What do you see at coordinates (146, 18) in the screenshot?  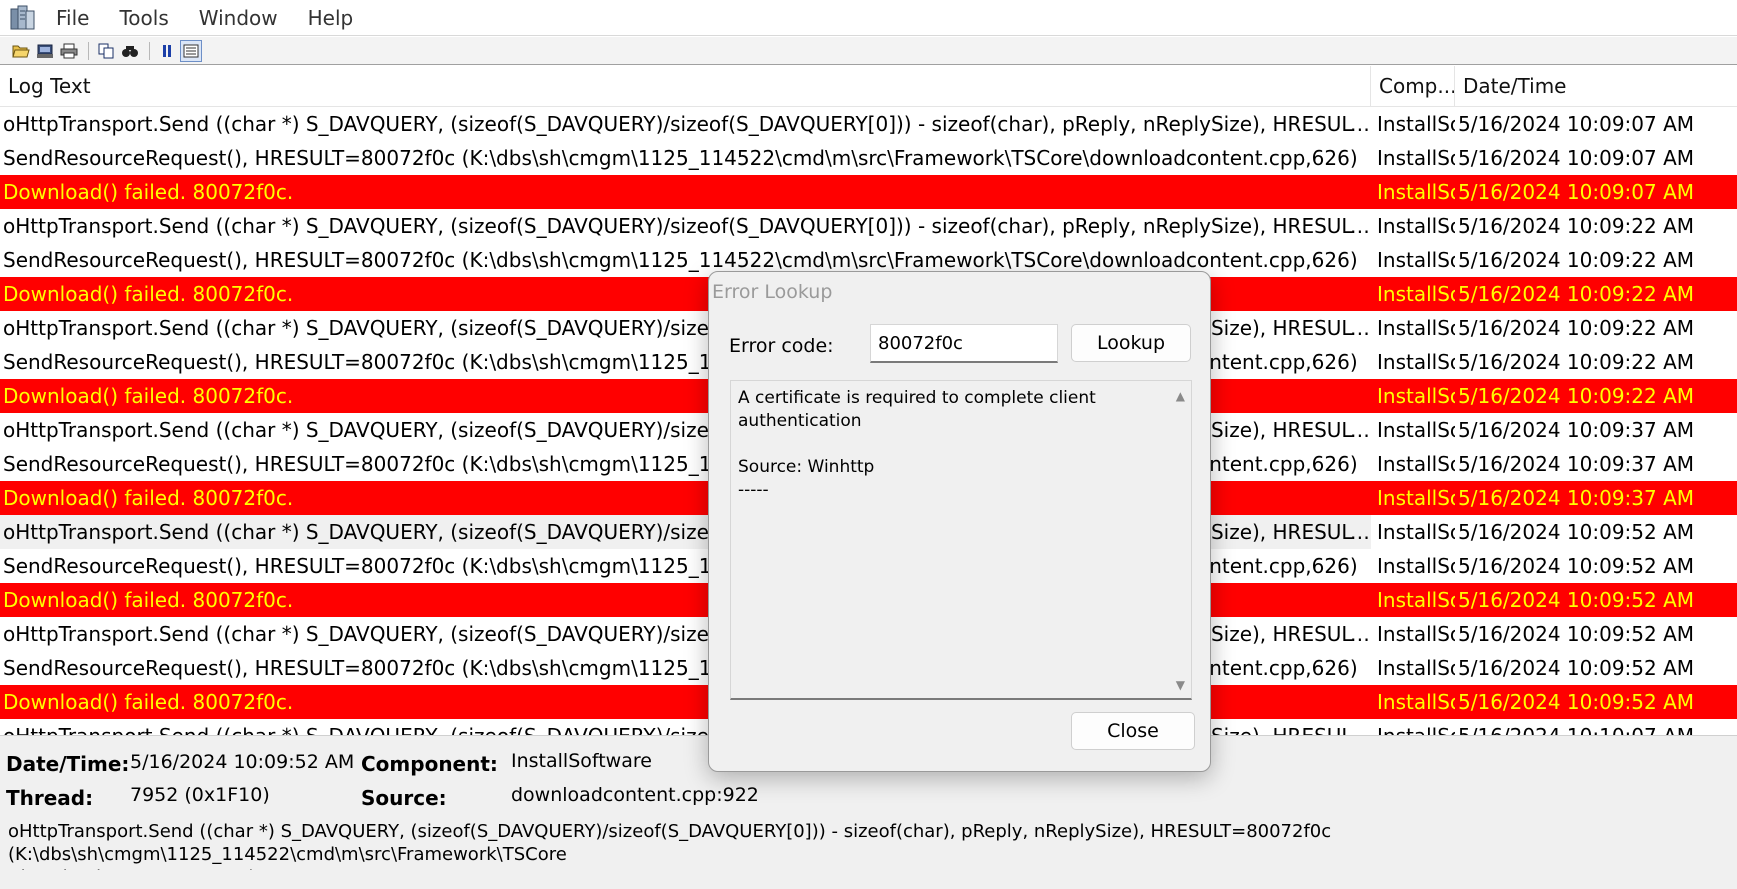 I see `menu-tools: Tools` at bounding box center [146, 18].